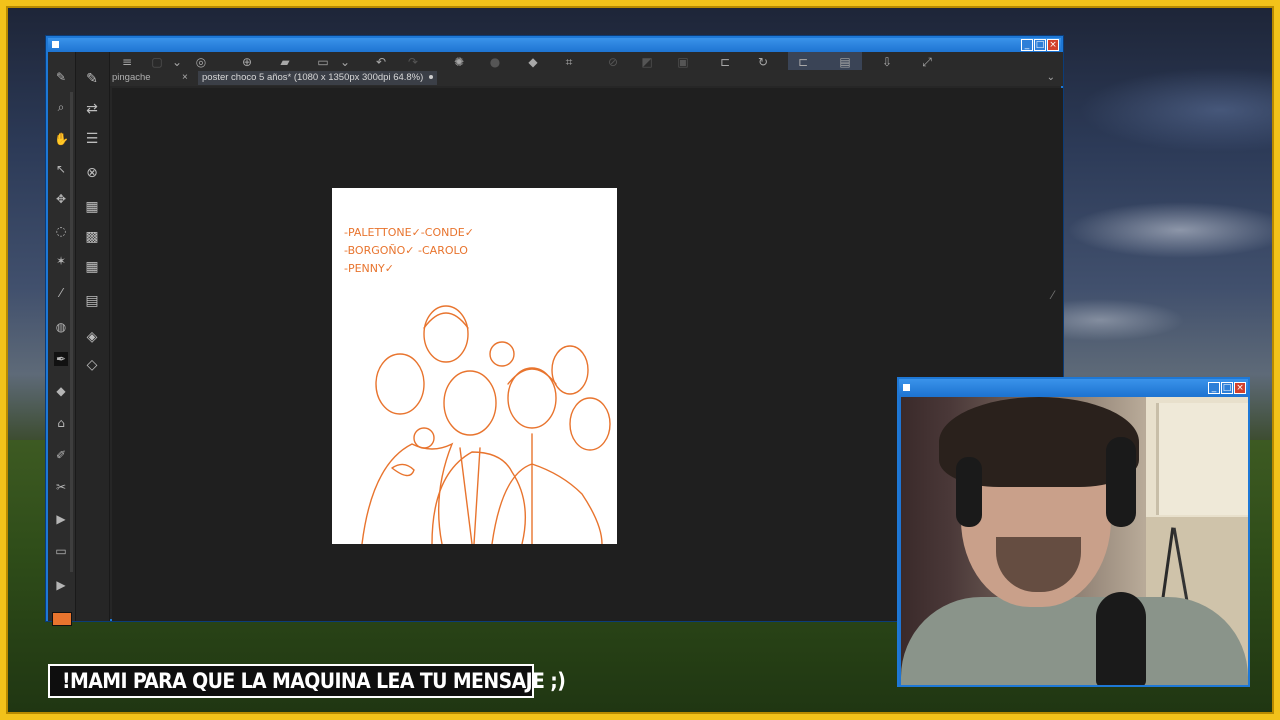 The image size is (1280, 720). What do you see at coordinates (61, 423) in the screenshot?
I see `smudge-icon: ⌂` at bounding box center [61, 423].